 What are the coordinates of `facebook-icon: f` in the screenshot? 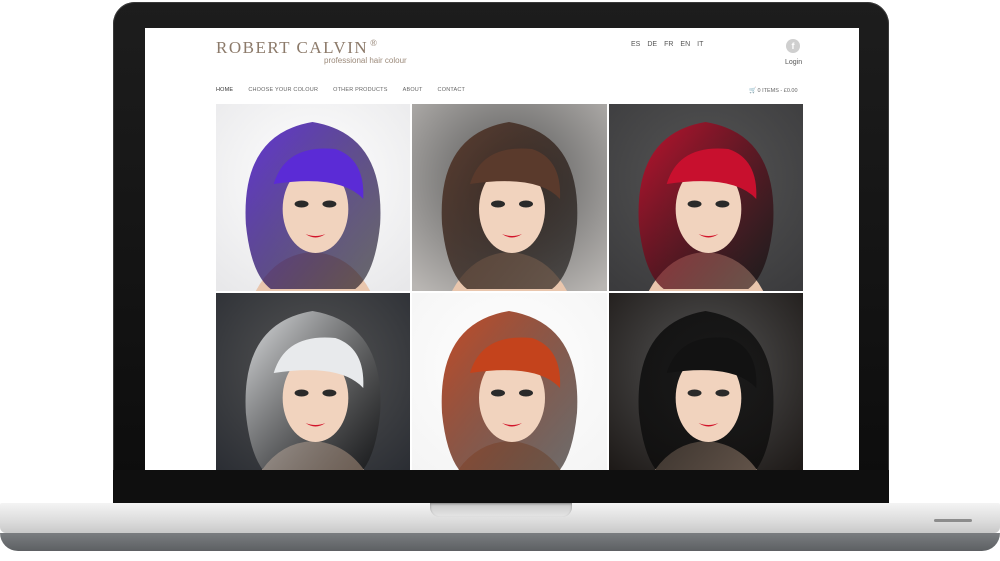 It's located at (793, 46).